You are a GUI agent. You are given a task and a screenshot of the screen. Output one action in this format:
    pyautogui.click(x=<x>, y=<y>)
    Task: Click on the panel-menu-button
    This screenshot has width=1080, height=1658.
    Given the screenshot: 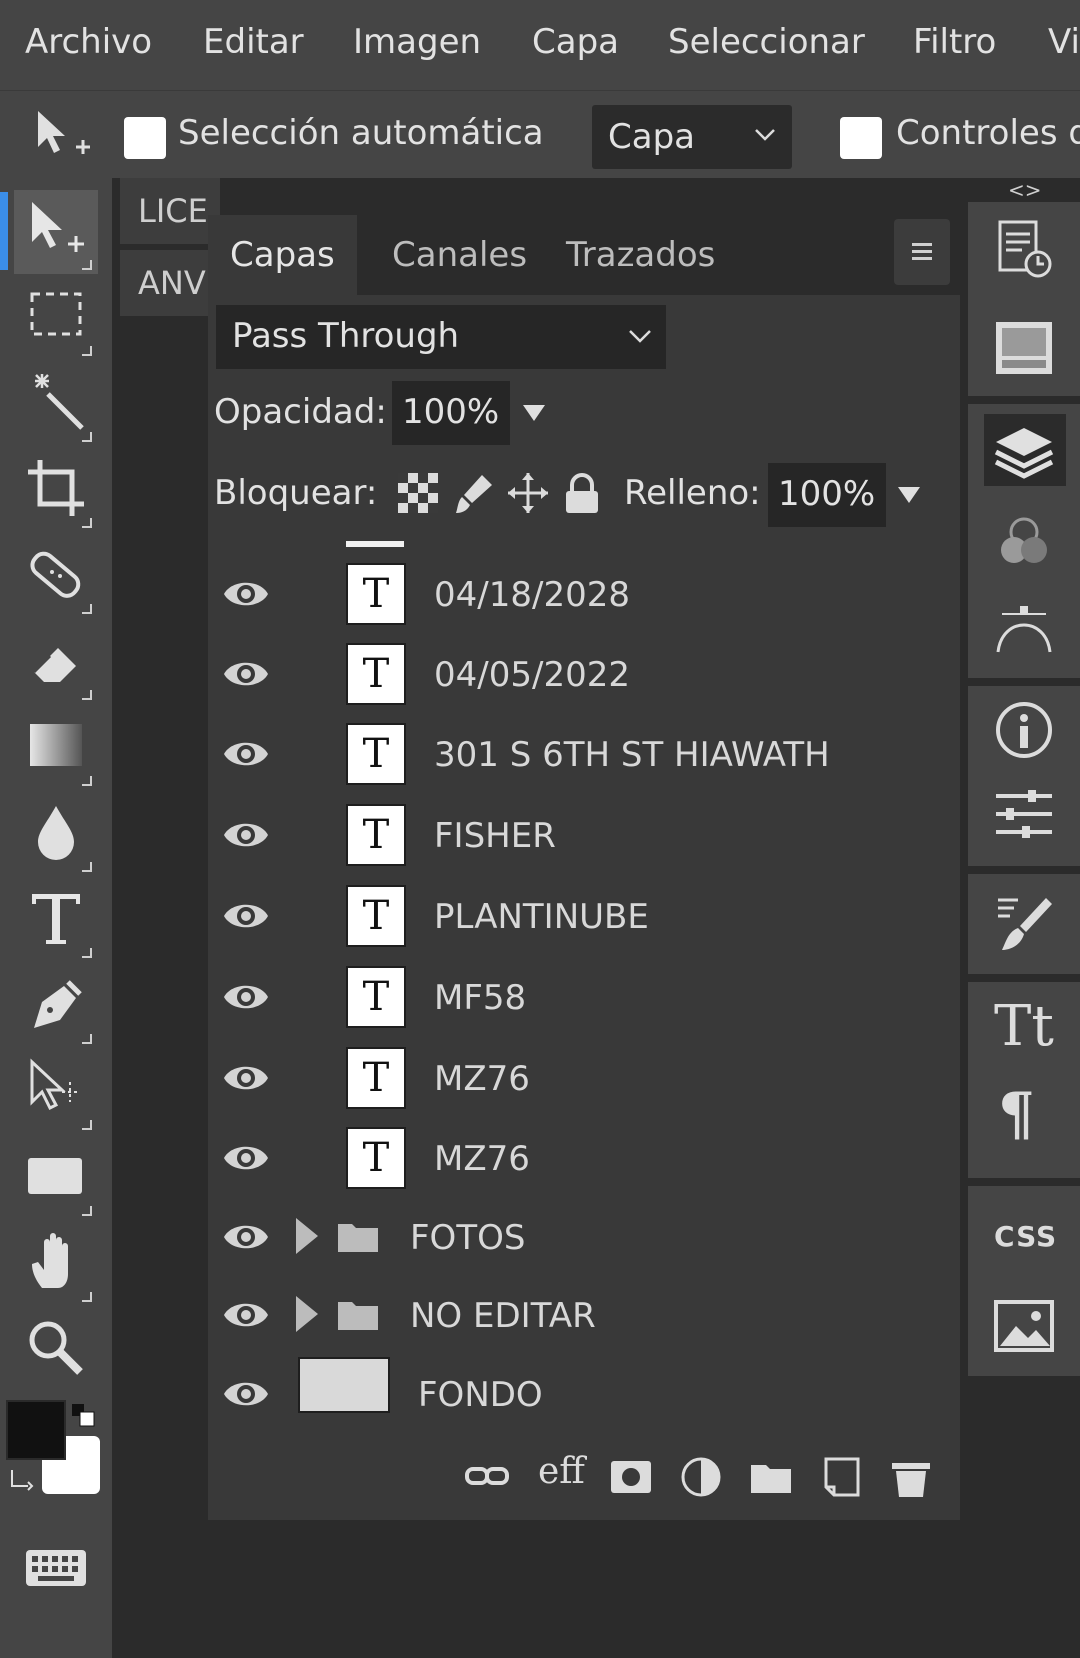 What is the action you would take?
    pyautogui.click(x=922, y=252)
    